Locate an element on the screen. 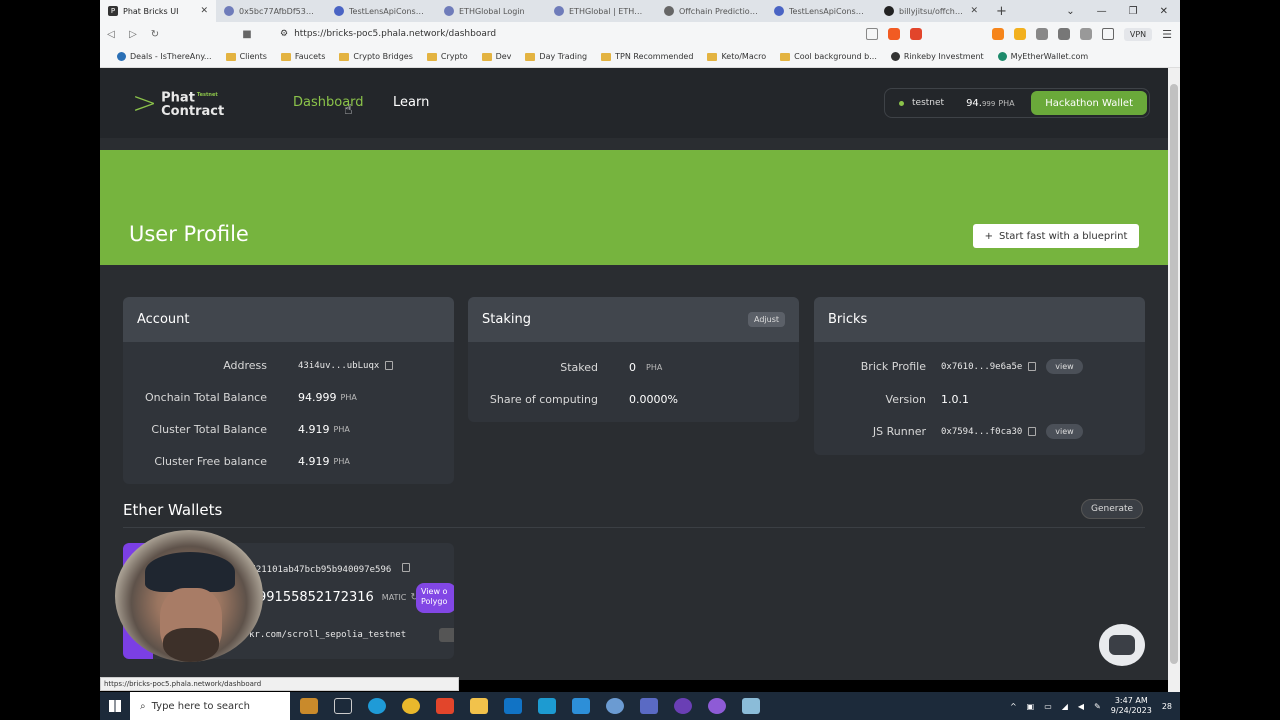  wallet-balance-unit: MATIC is located at coordinates (394, 597).